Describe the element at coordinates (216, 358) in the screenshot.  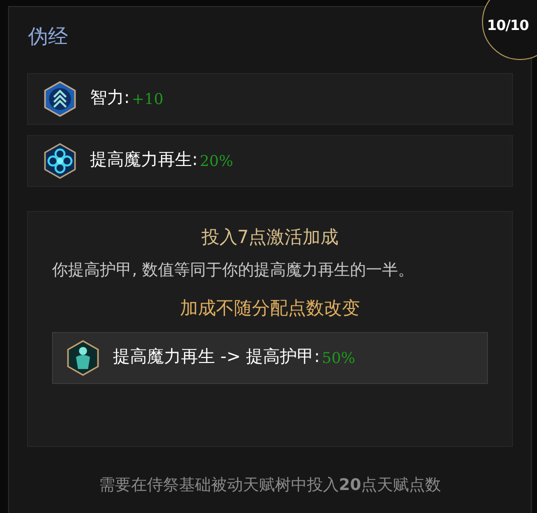
I see `stat-label: 提高魔力再生 -> 提高护甲:` at that location.